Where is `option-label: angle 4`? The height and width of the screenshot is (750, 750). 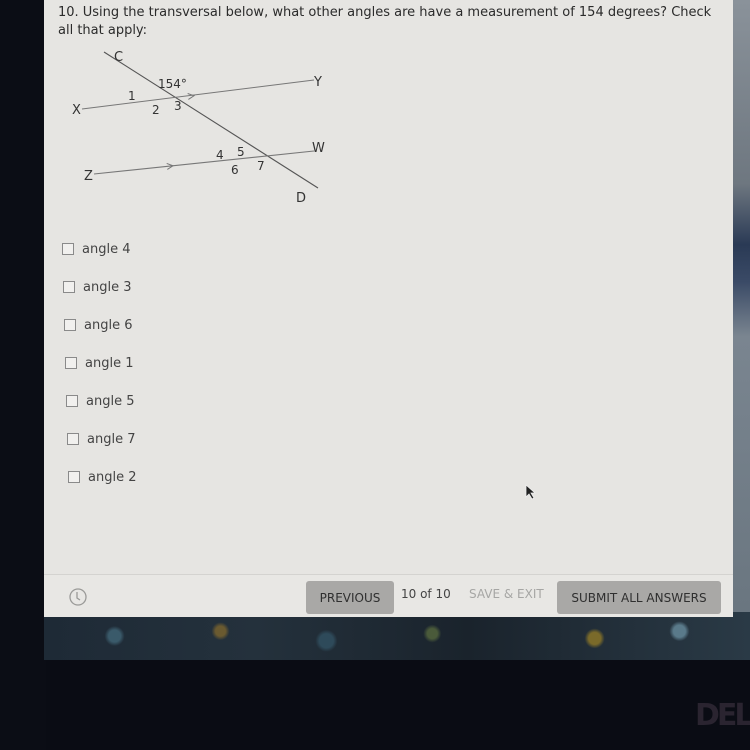 option-label: angle 4 is located at coordinates (106, 249).